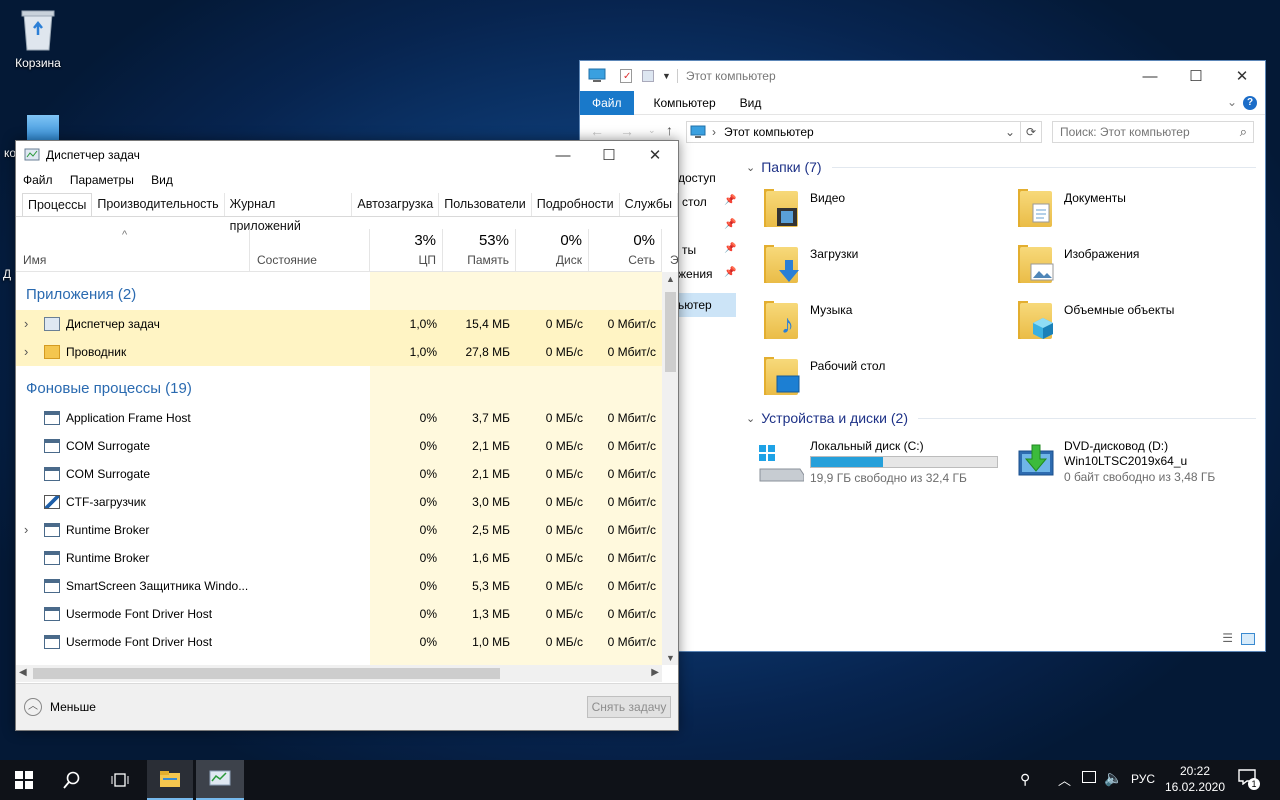 The image size is (1280, 800). I want to click on column-header-status: Состояние, so click(310, 250).